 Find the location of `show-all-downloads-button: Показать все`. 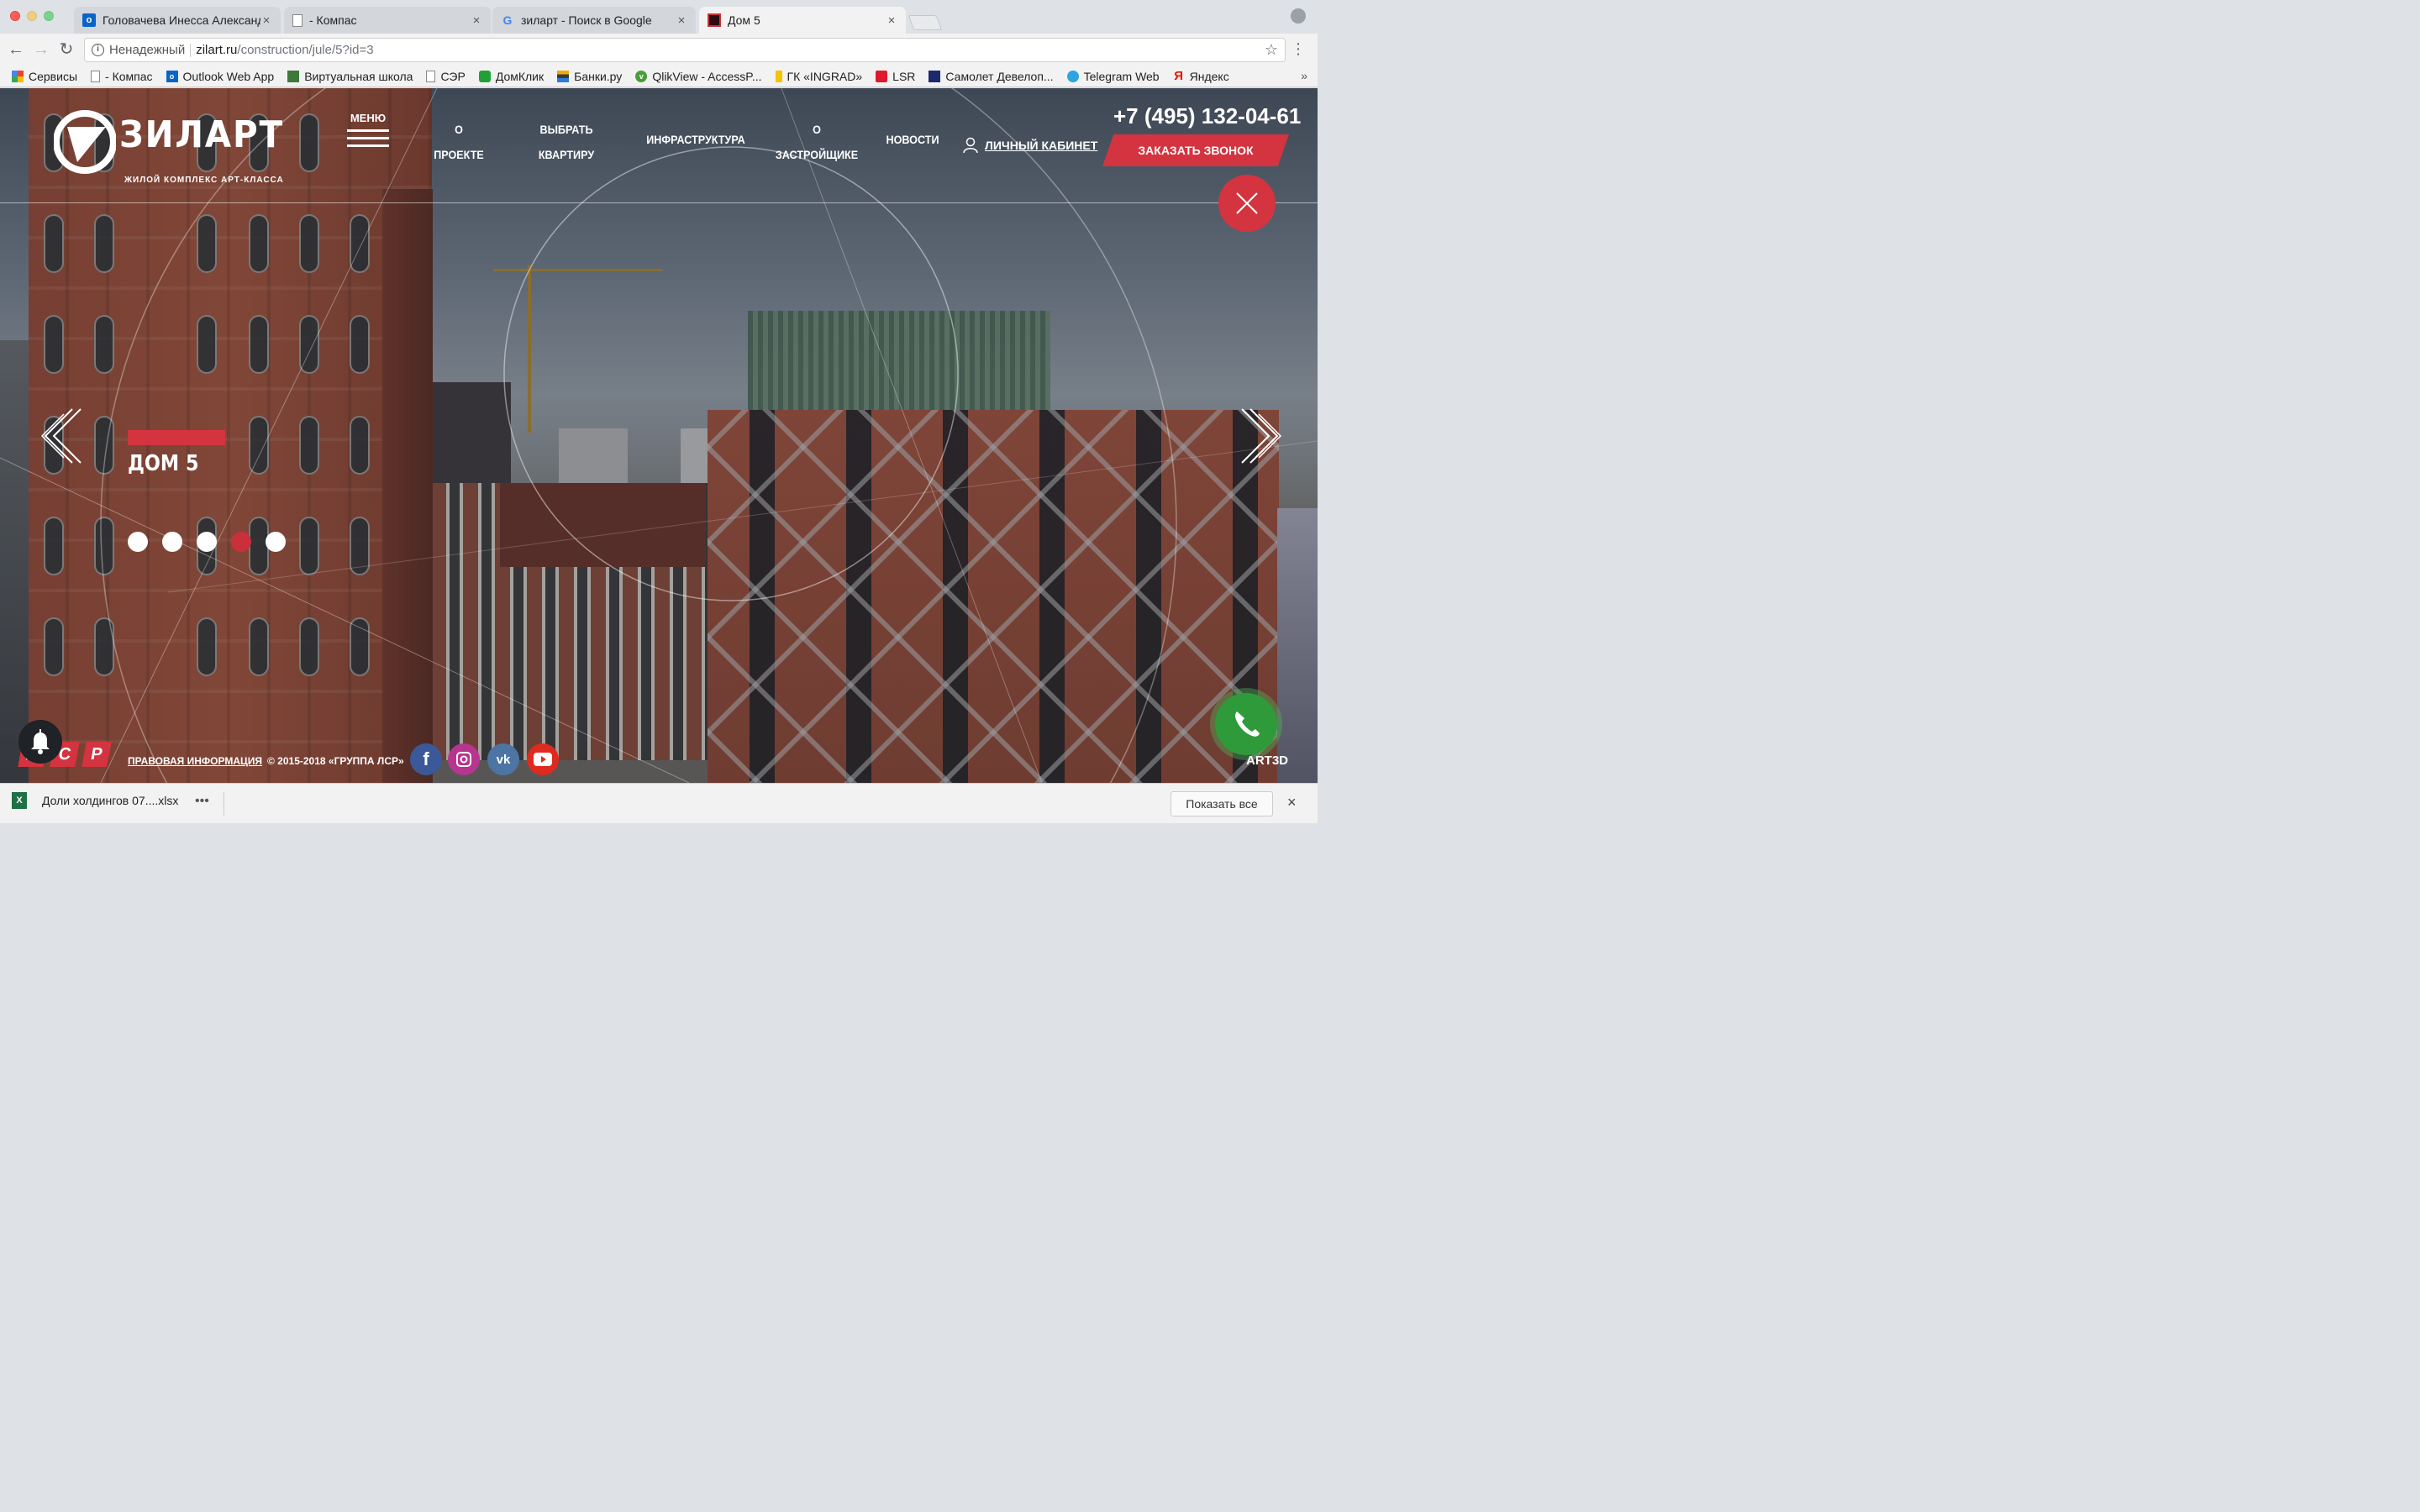

show-all-downloads-button: Показать все is located at coordinates (1222, 803).